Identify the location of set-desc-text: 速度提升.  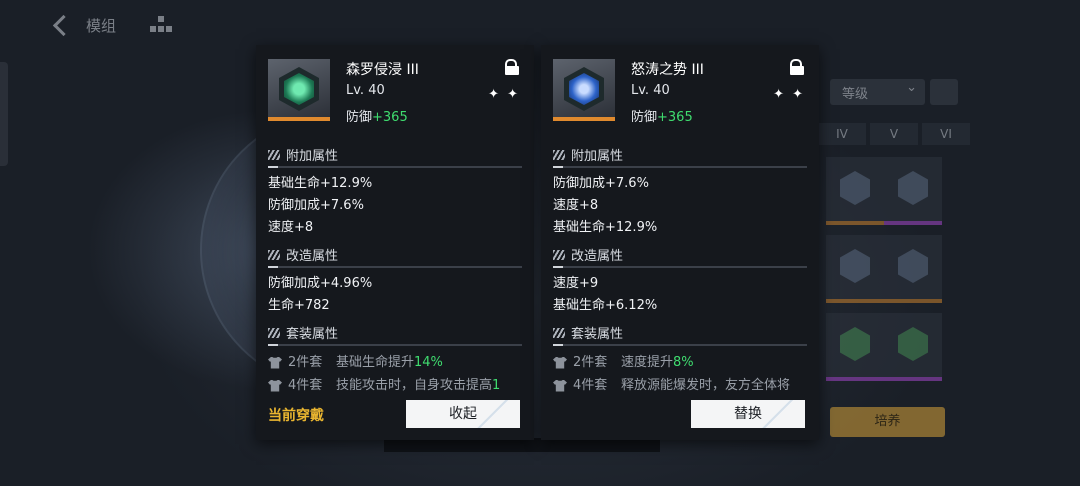
(647, 362).